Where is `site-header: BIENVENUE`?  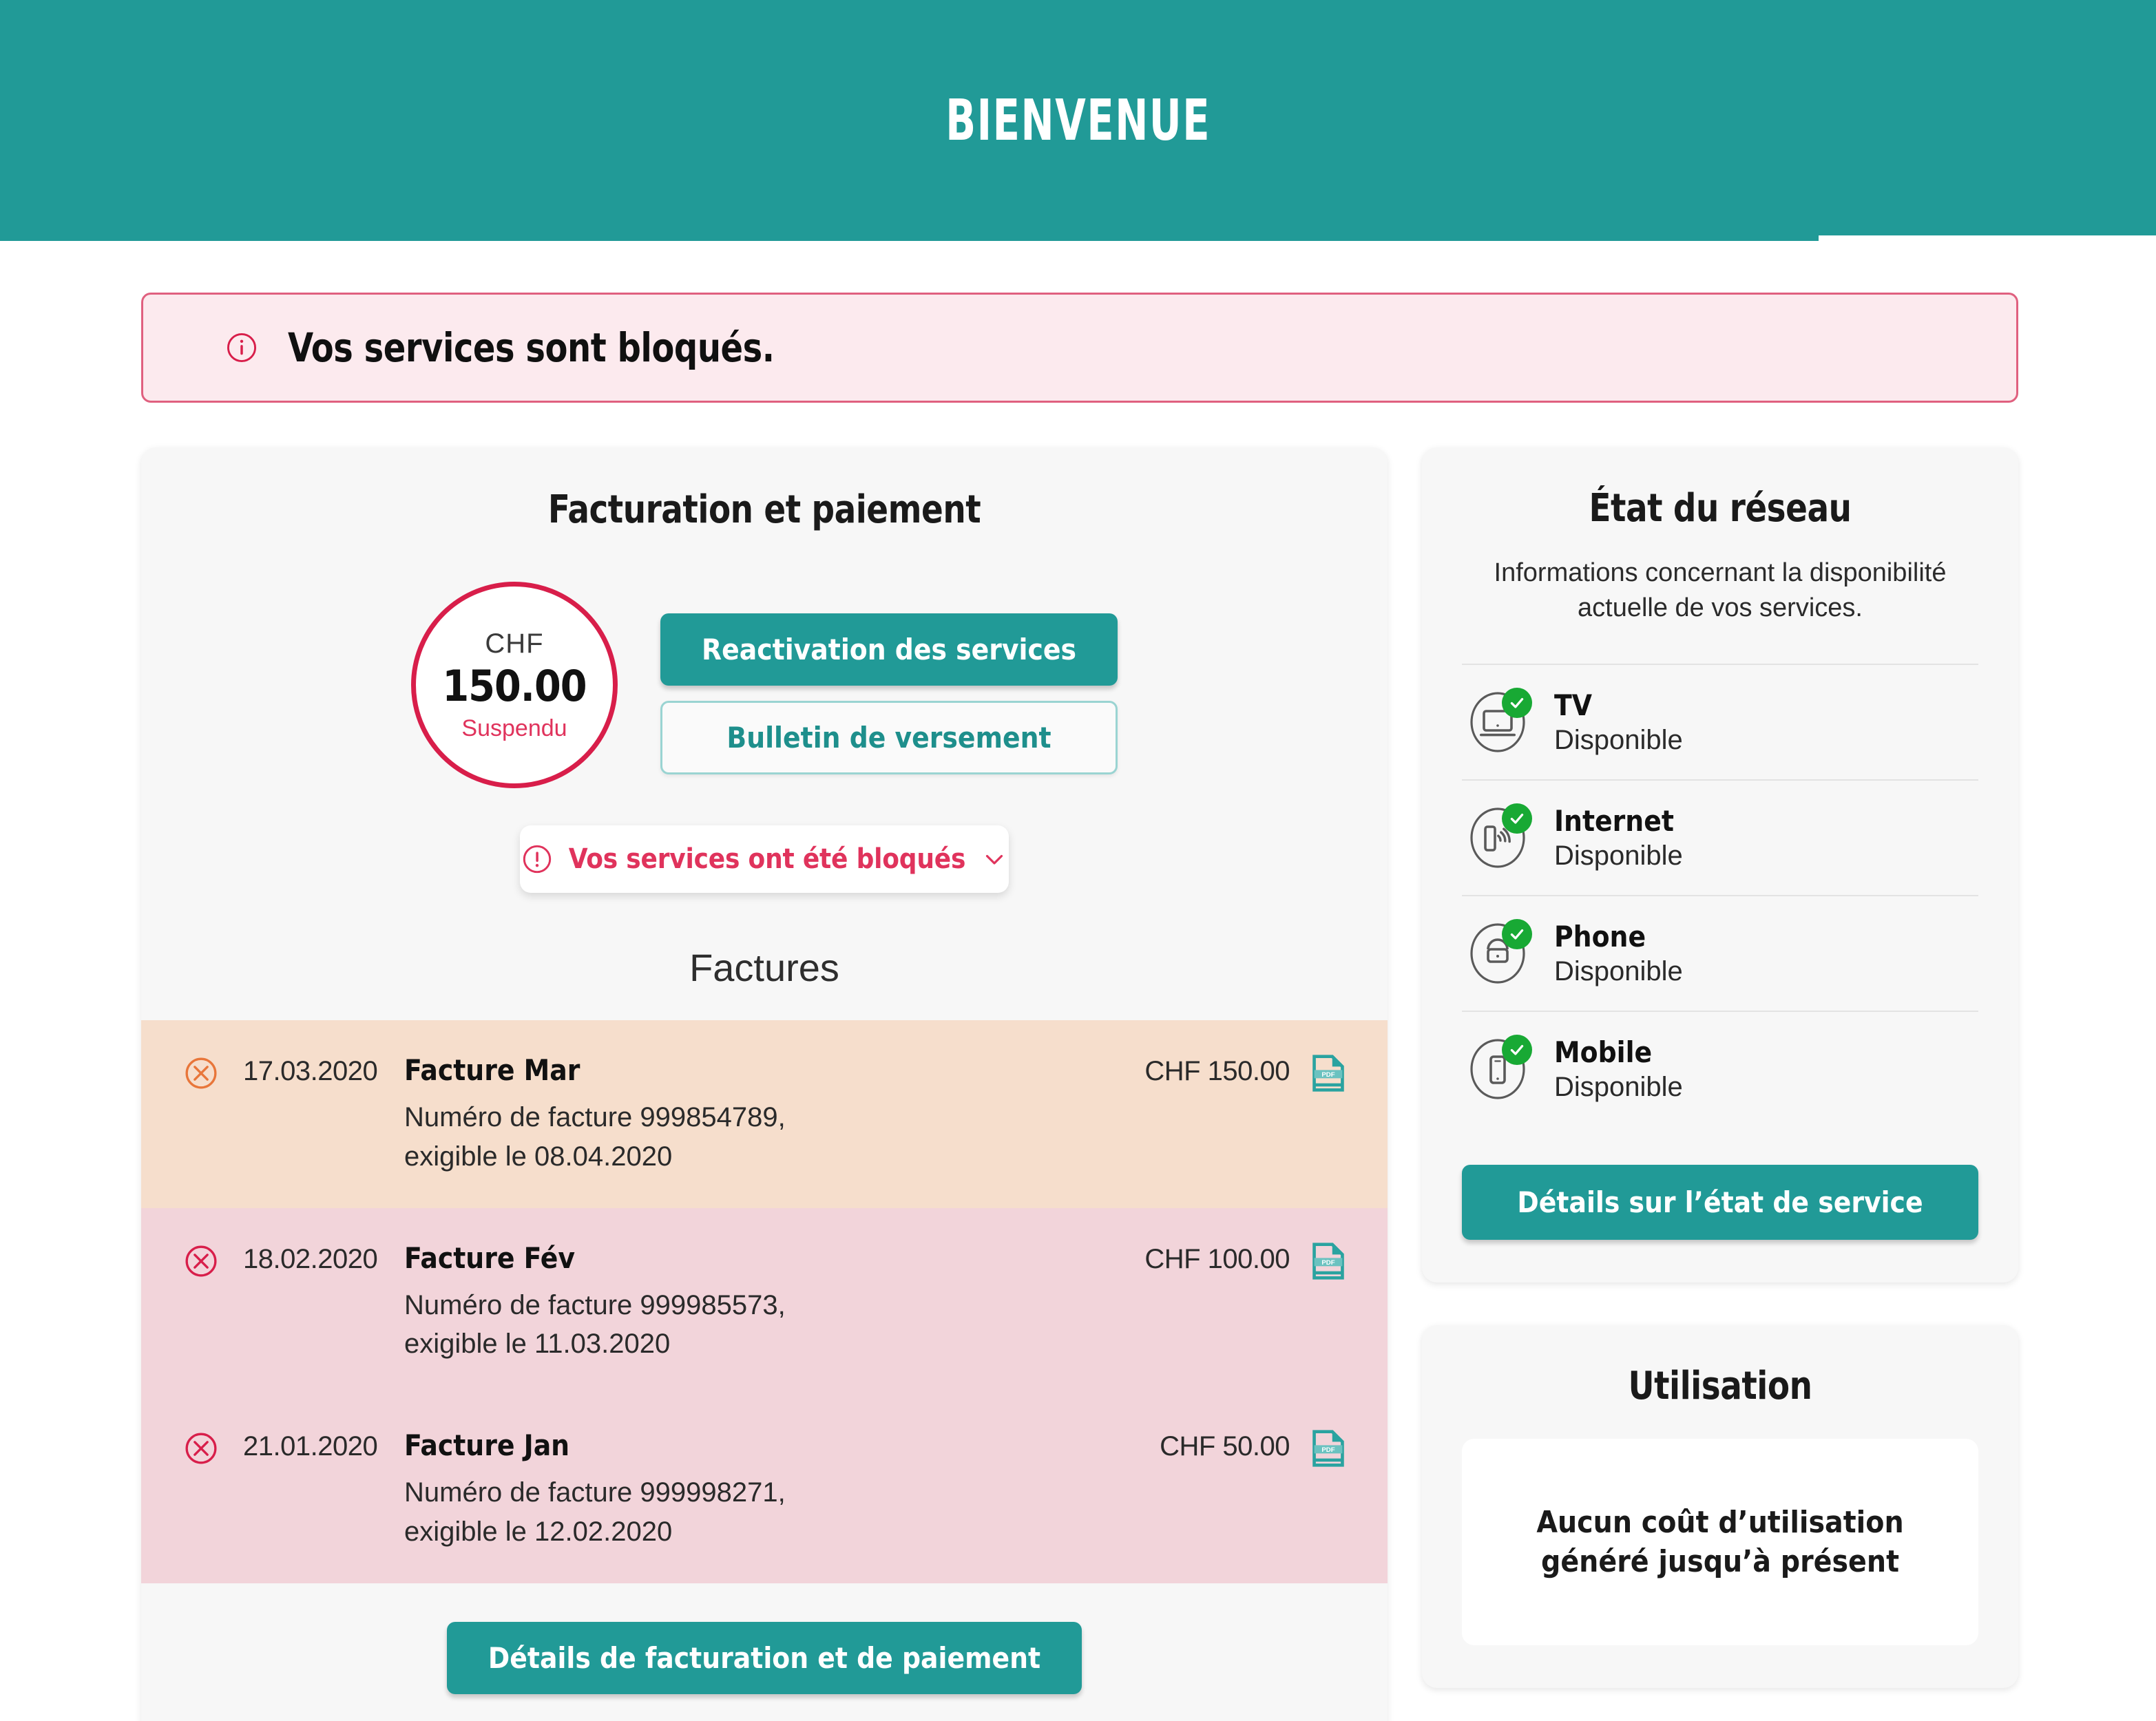
site-header: BIENVENUE is located at coordinates (1078, 120).